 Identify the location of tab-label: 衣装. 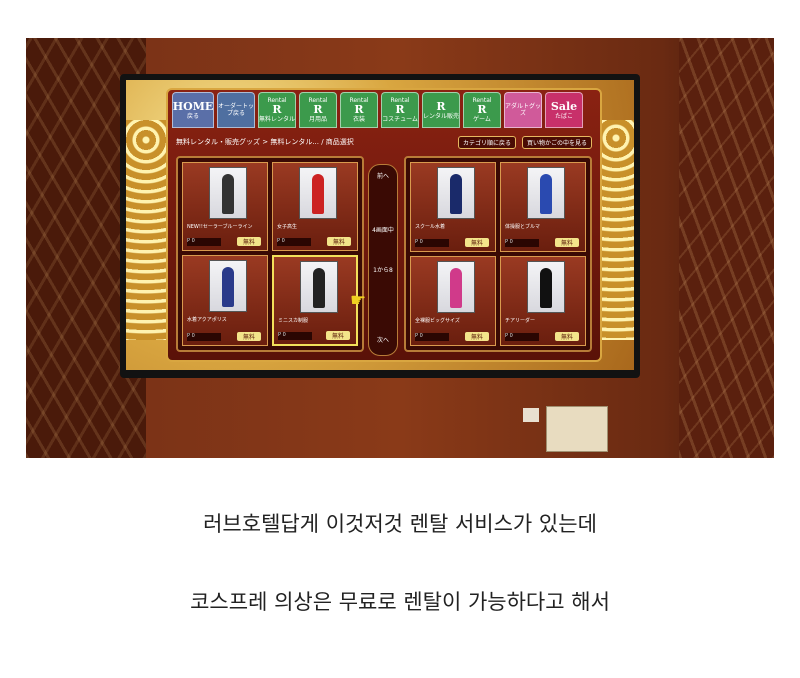
(358, 119).